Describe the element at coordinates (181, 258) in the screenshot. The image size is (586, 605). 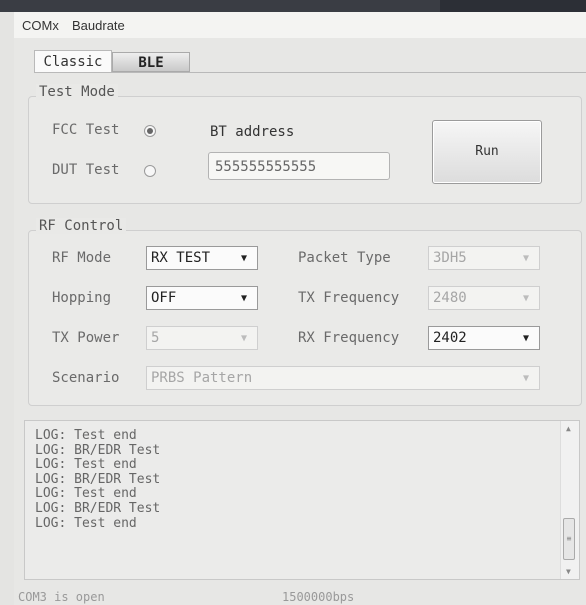
I see `rf-mode-value: RX TEST` at that location.